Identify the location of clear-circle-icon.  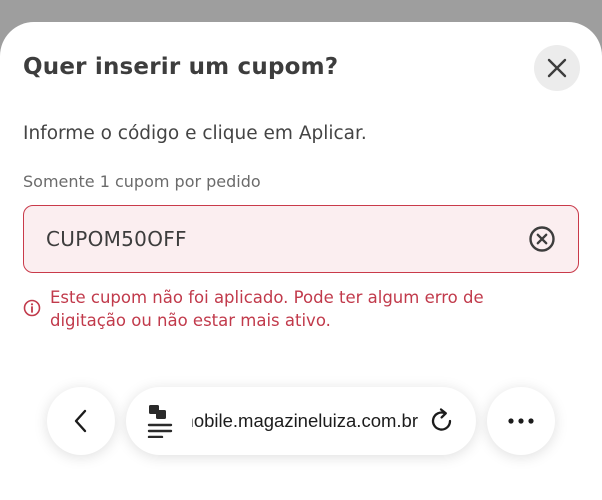
(542, 239).